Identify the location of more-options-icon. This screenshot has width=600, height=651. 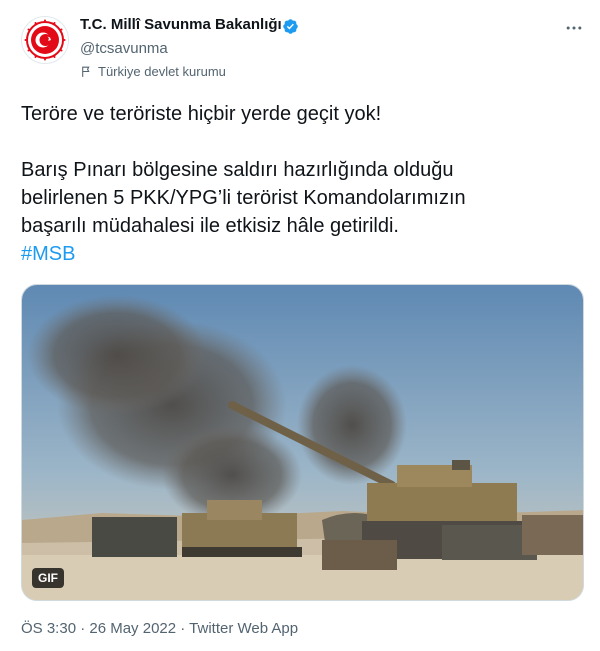
(574, 28).